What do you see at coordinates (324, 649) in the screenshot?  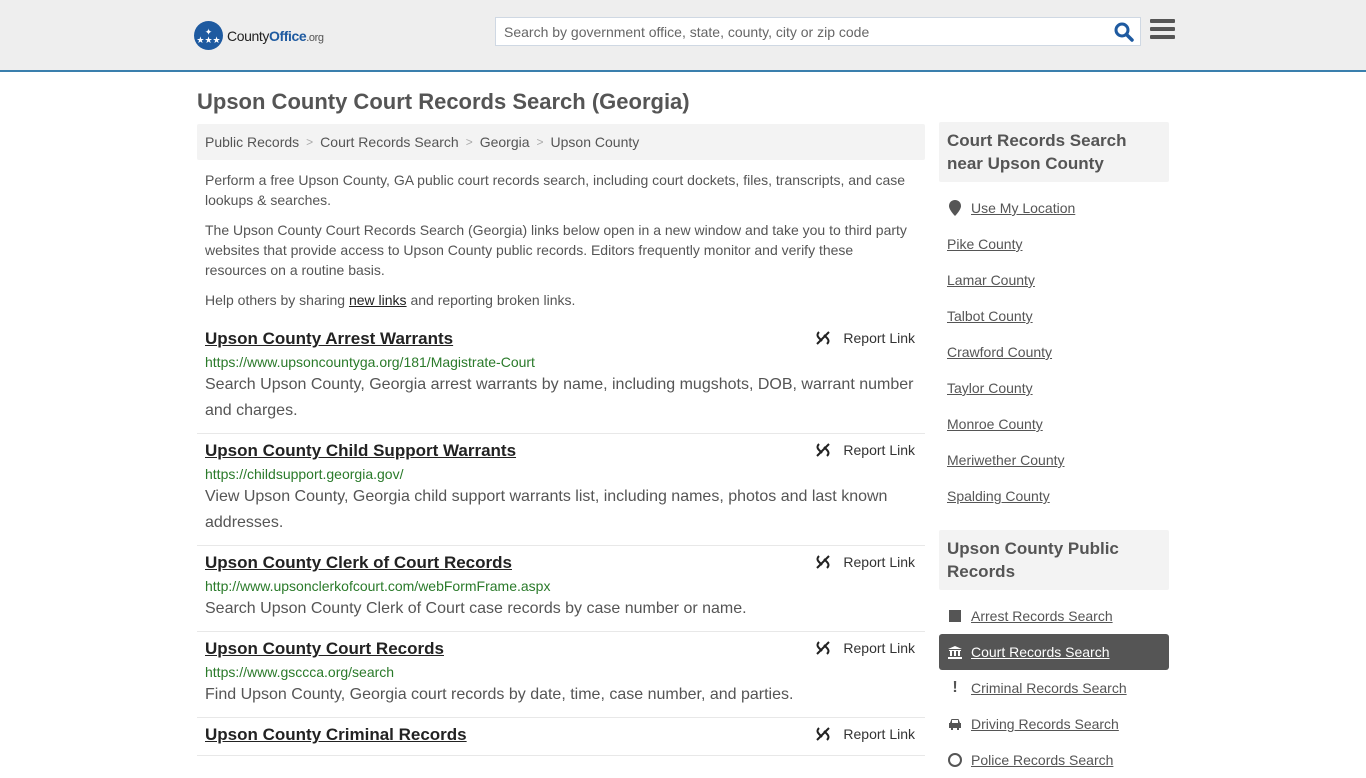 I see `result-title-link: Upson County Court Records` at bounding box center [324, 649].